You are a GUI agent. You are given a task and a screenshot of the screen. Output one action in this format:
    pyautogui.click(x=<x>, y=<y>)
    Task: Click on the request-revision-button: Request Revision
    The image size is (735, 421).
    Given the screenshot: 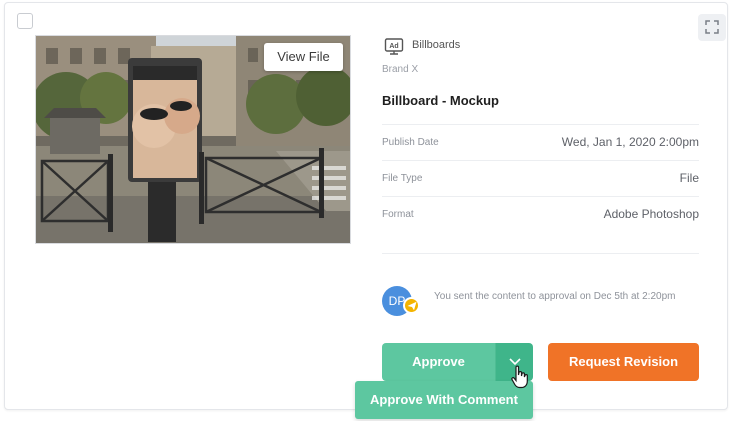 What is the action you would take?
    pyautogui.click(x=623, y=362)
    